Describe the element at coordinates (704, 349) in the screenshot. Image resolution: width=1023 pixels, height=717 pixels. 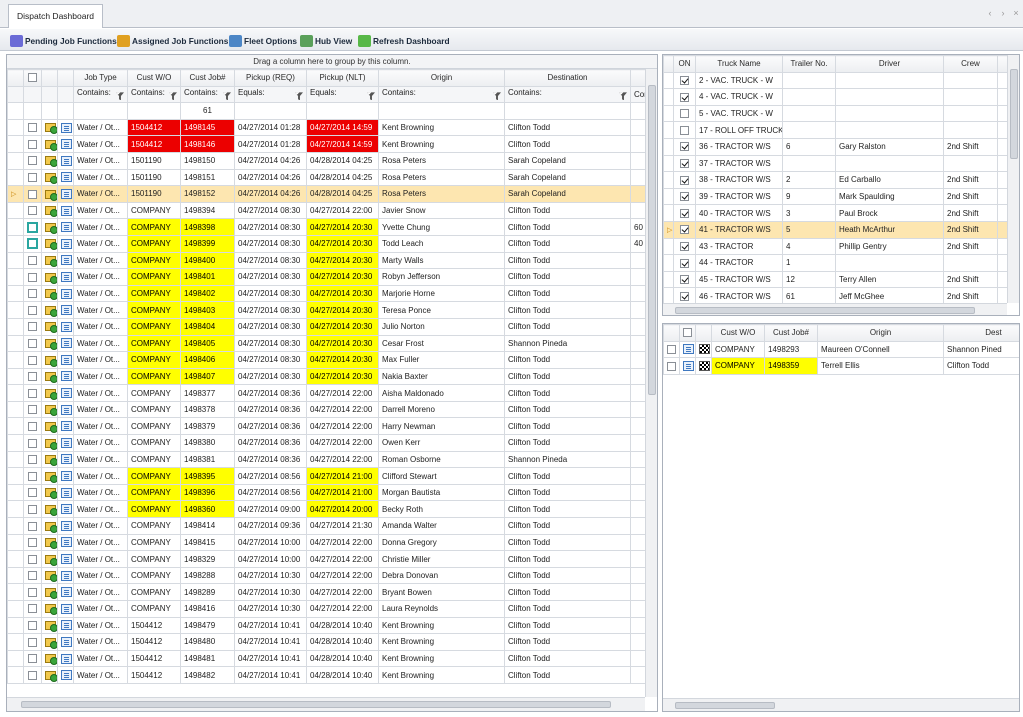
I see `finish-flag-icon` at that location.